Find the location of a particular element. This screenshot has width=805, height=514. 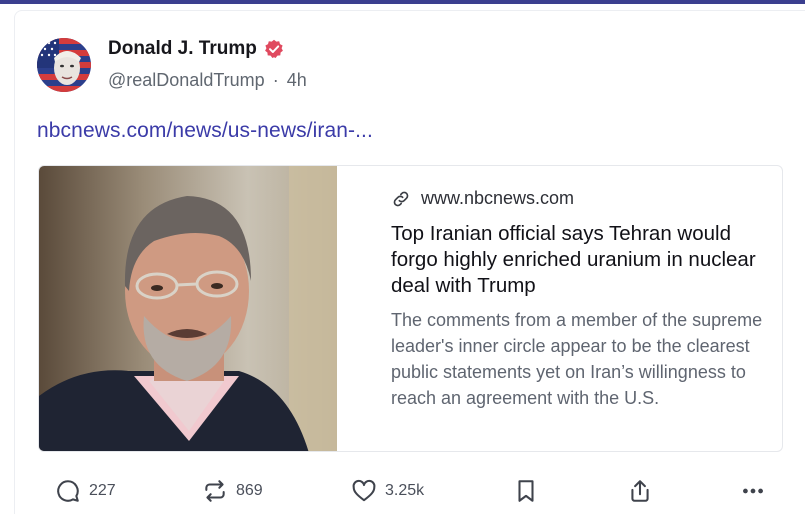

repost-count: 869 is located at coordinates (249, 490).